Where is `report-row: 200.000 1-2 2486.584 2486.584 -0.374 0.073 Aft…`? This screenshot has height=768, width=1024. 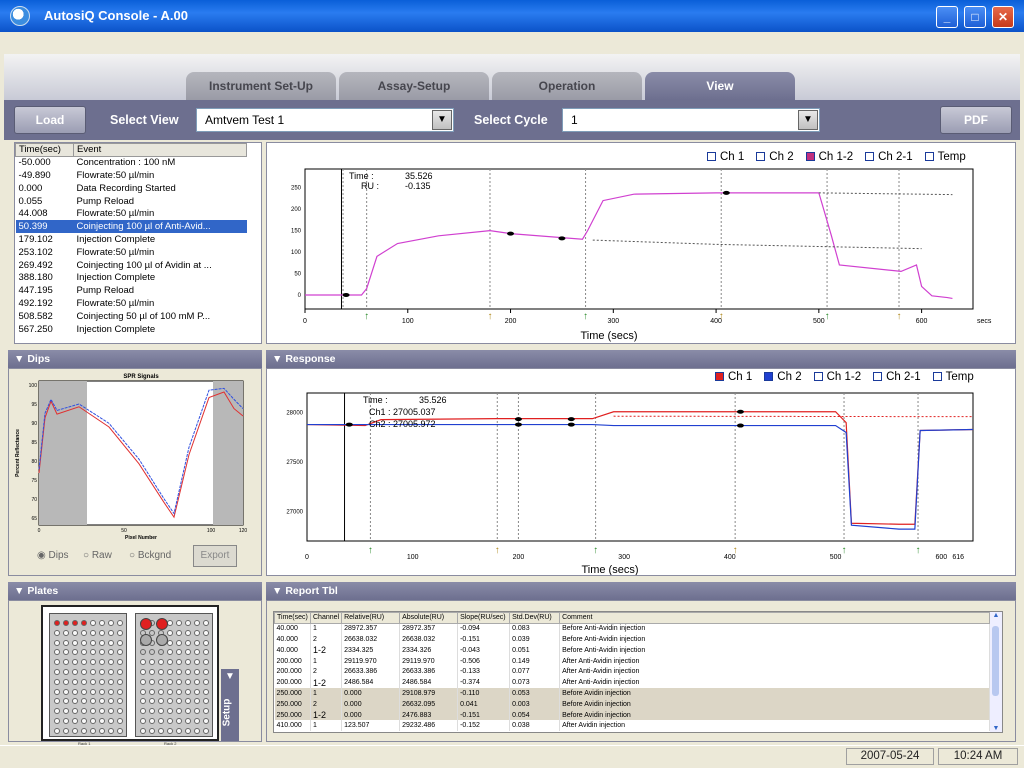
report-row: 200.000 1-2 2486.584 2486.584 -0.374 0.073 Aft… is located at coordinates (632, 683).